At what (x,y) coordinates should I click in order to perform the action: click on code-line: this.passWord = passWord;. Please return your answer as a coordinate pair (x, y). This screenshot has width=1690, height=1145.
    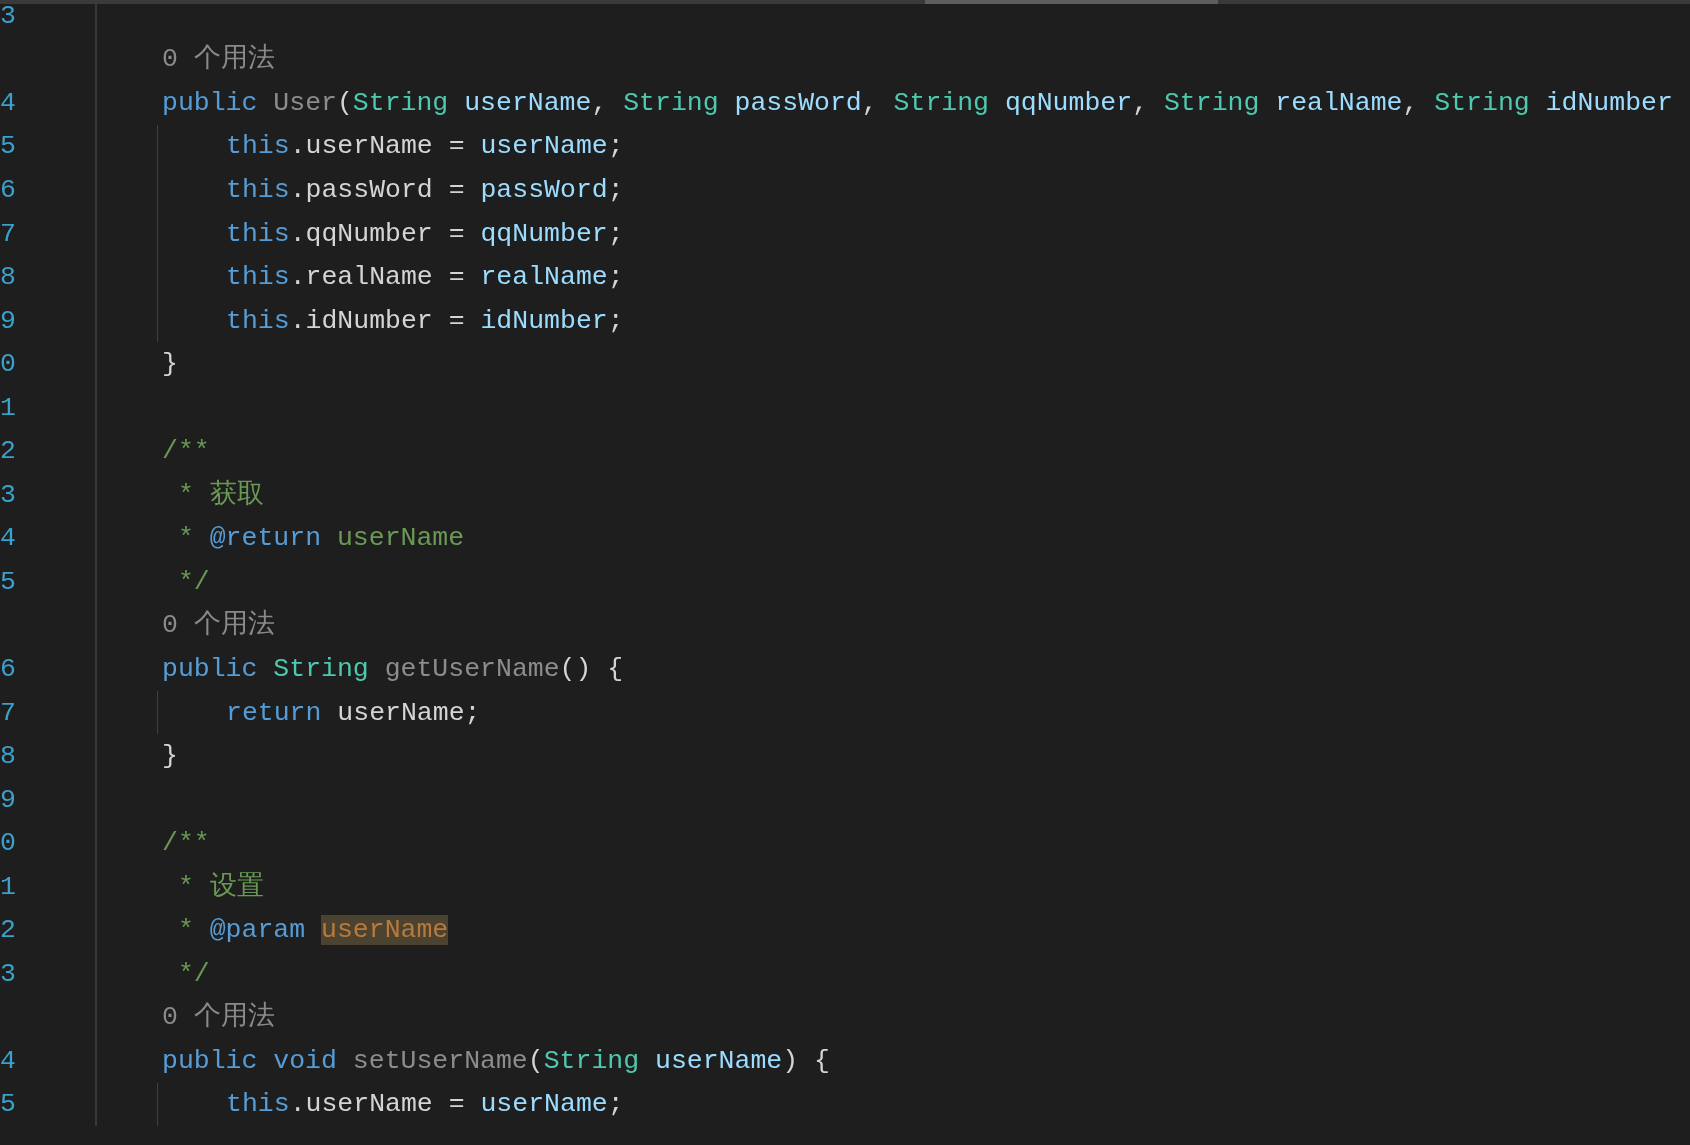
    Looking at the image, I should click on (425, 189).